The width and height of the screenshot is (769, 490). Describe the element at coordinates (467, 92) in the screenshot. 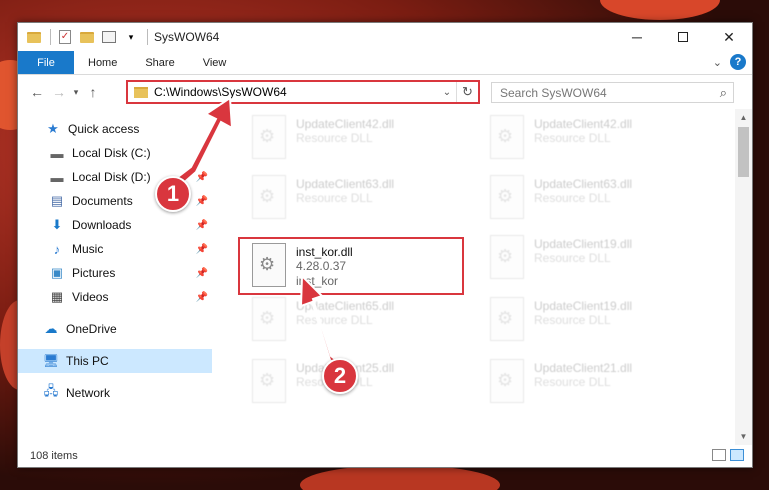

I see `refresh-icon: ↻` at that location.